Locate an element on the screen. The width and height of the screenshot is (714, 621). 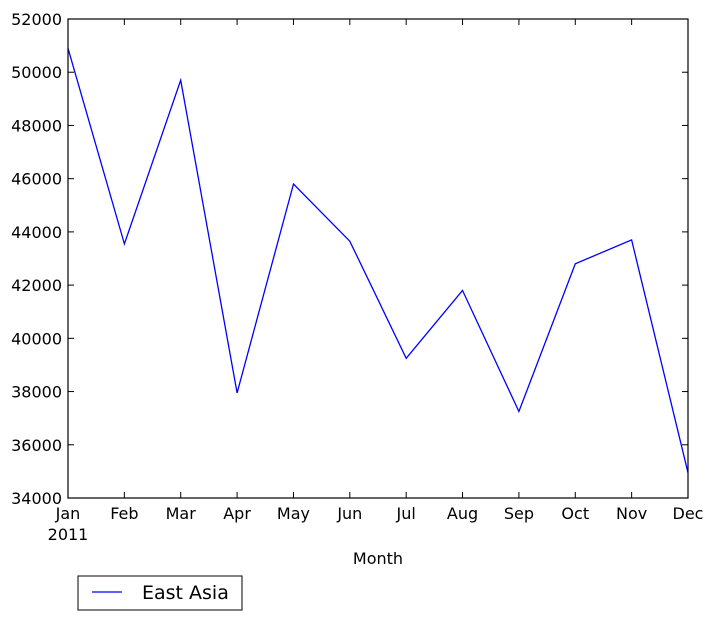
x-tick-label: Mar is located at coordinates (181, 513).